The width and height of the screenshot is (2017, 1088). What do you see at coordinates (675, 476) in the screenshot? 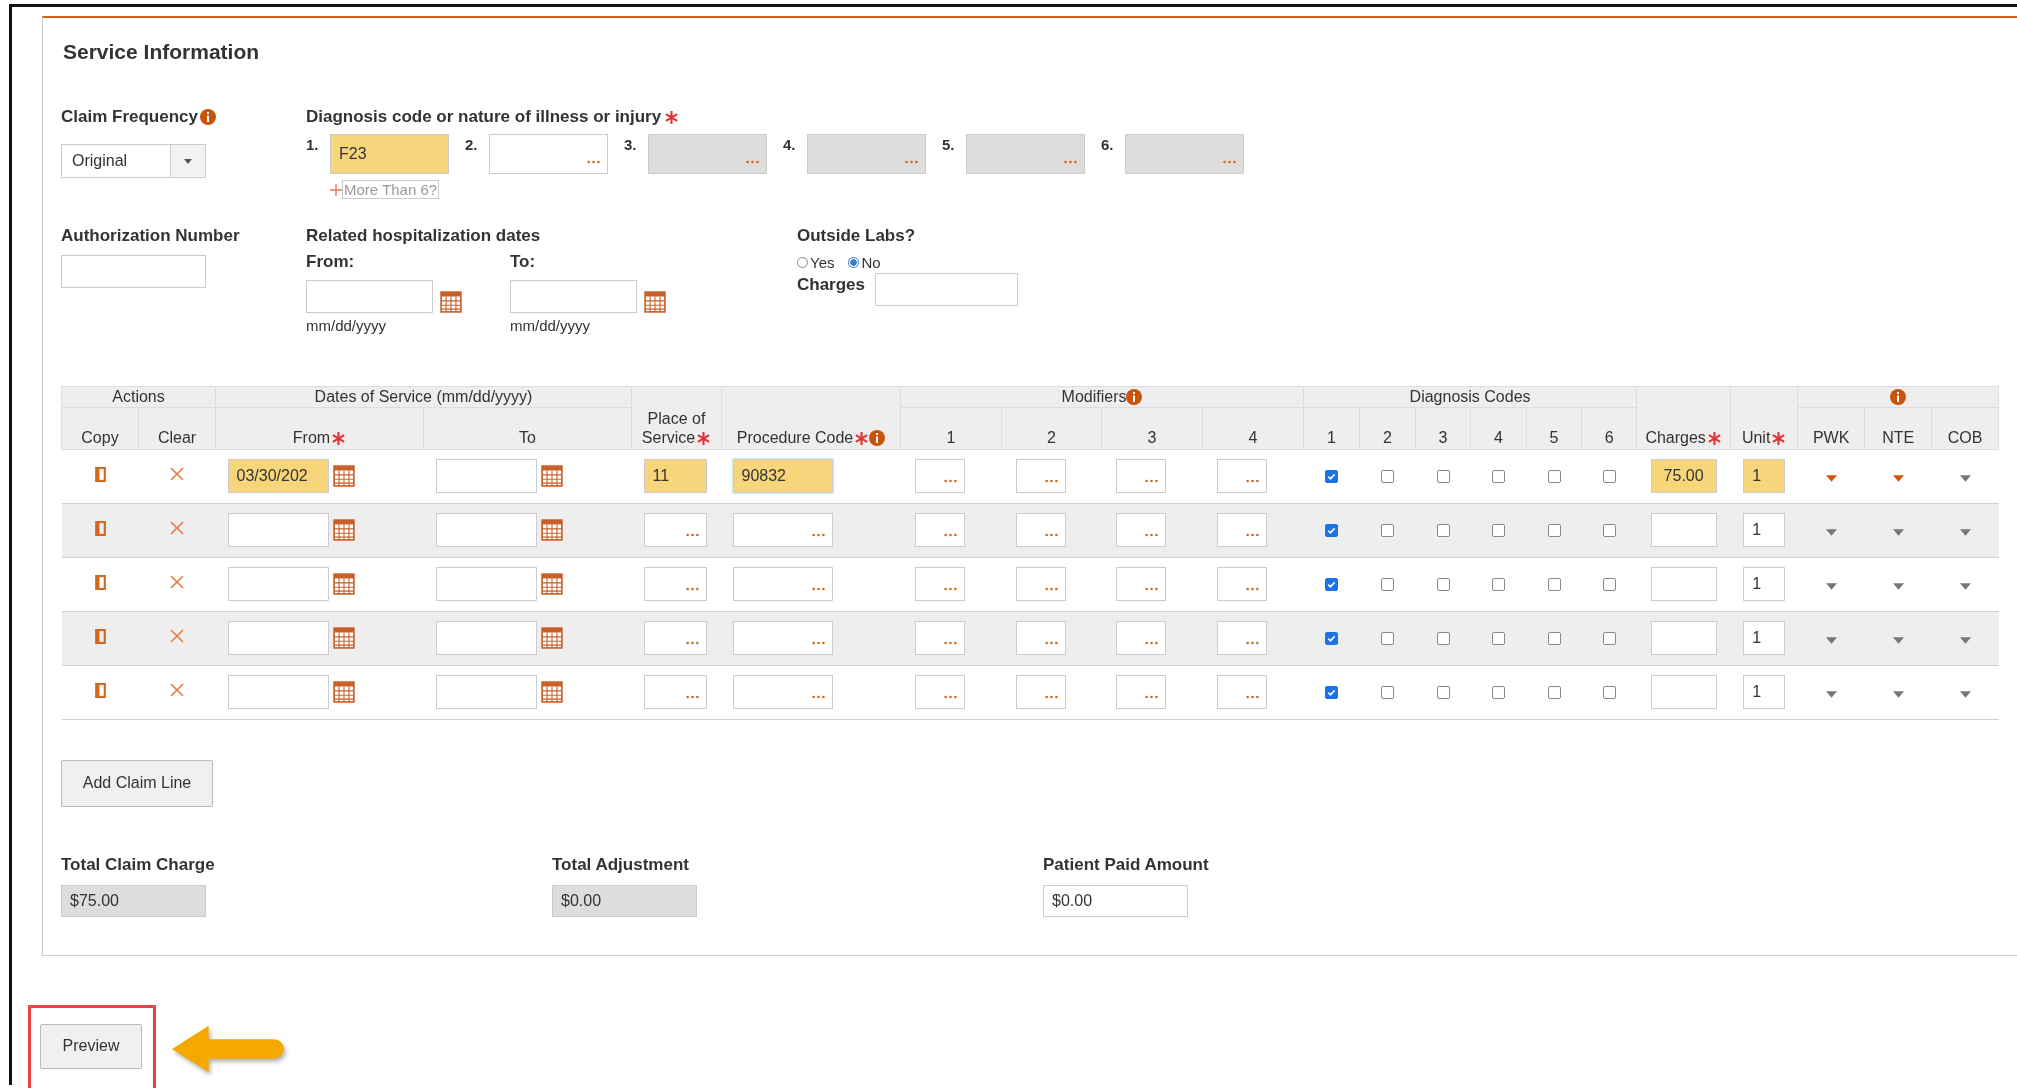
I see `place-field: 11` at bounding box center [675, 476].